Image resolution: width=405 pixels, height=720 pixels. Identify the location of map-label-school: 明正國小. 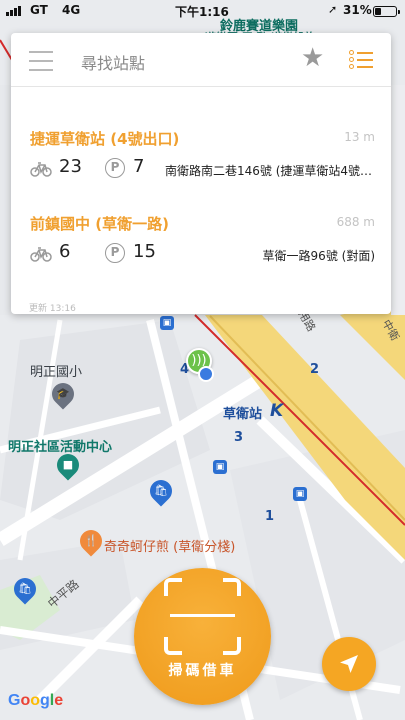
(56, 372).